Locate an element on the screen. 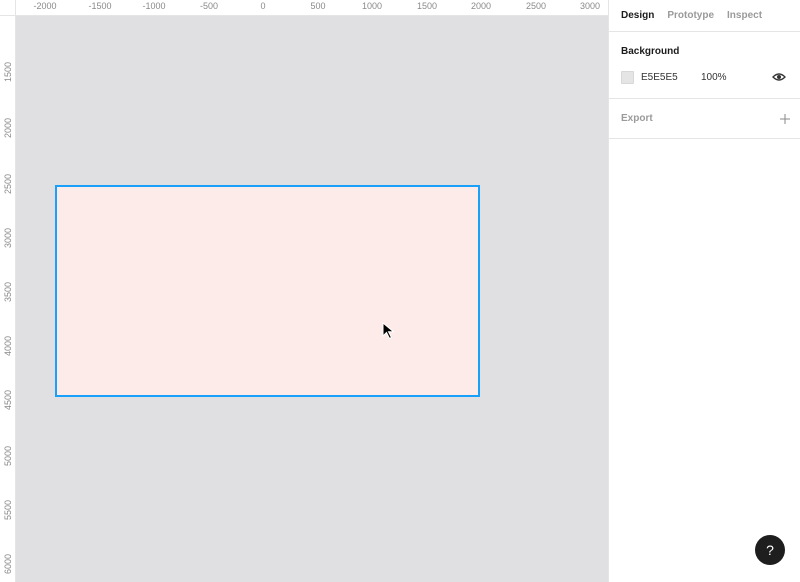 This screenshot has height=582, width=800. ruler-label: 0 is located at coordinates (263, 6).